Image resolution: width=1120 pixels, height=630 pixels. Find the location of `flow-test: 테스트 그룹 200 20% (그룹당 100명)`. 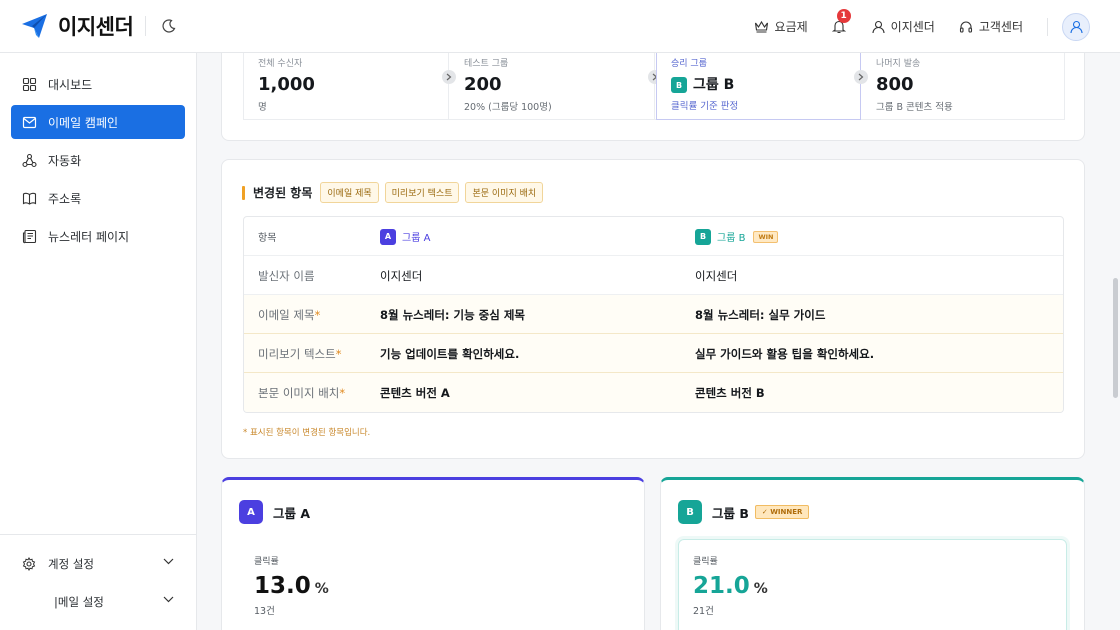

flow-test: 테스트 그룹 200 20% (그룹당 100명) is located at coordinates (552, 86).